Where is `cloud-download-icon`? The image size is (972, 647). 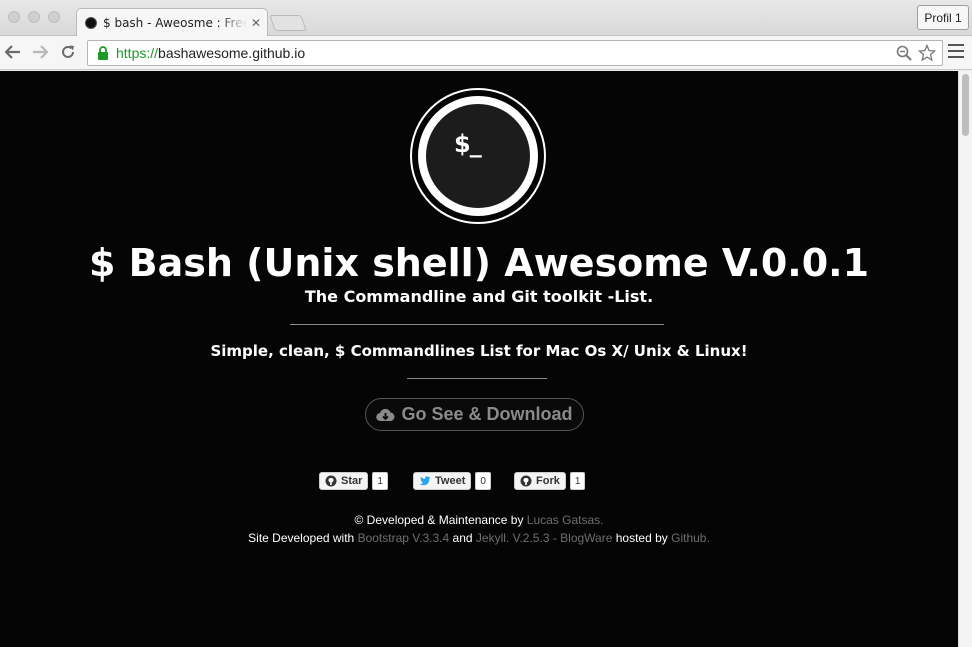
cloud-download-icon is located at coordinates (385, 414).